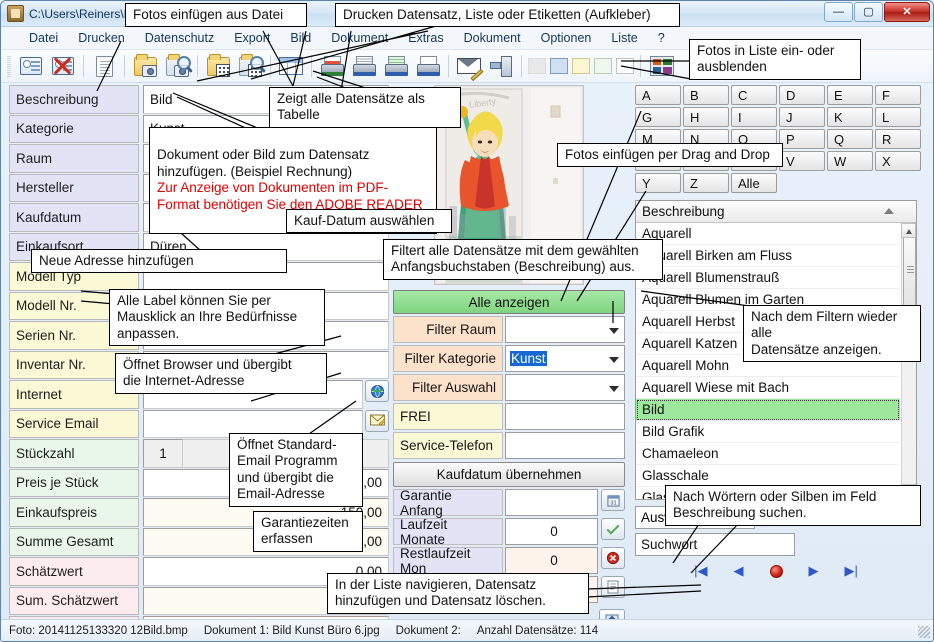 The height and width of the screenshot is (642, 934). Describe the element at coordinates (768, 454) in the screenshot. I see `list-item: Chamaeleon` at that location.